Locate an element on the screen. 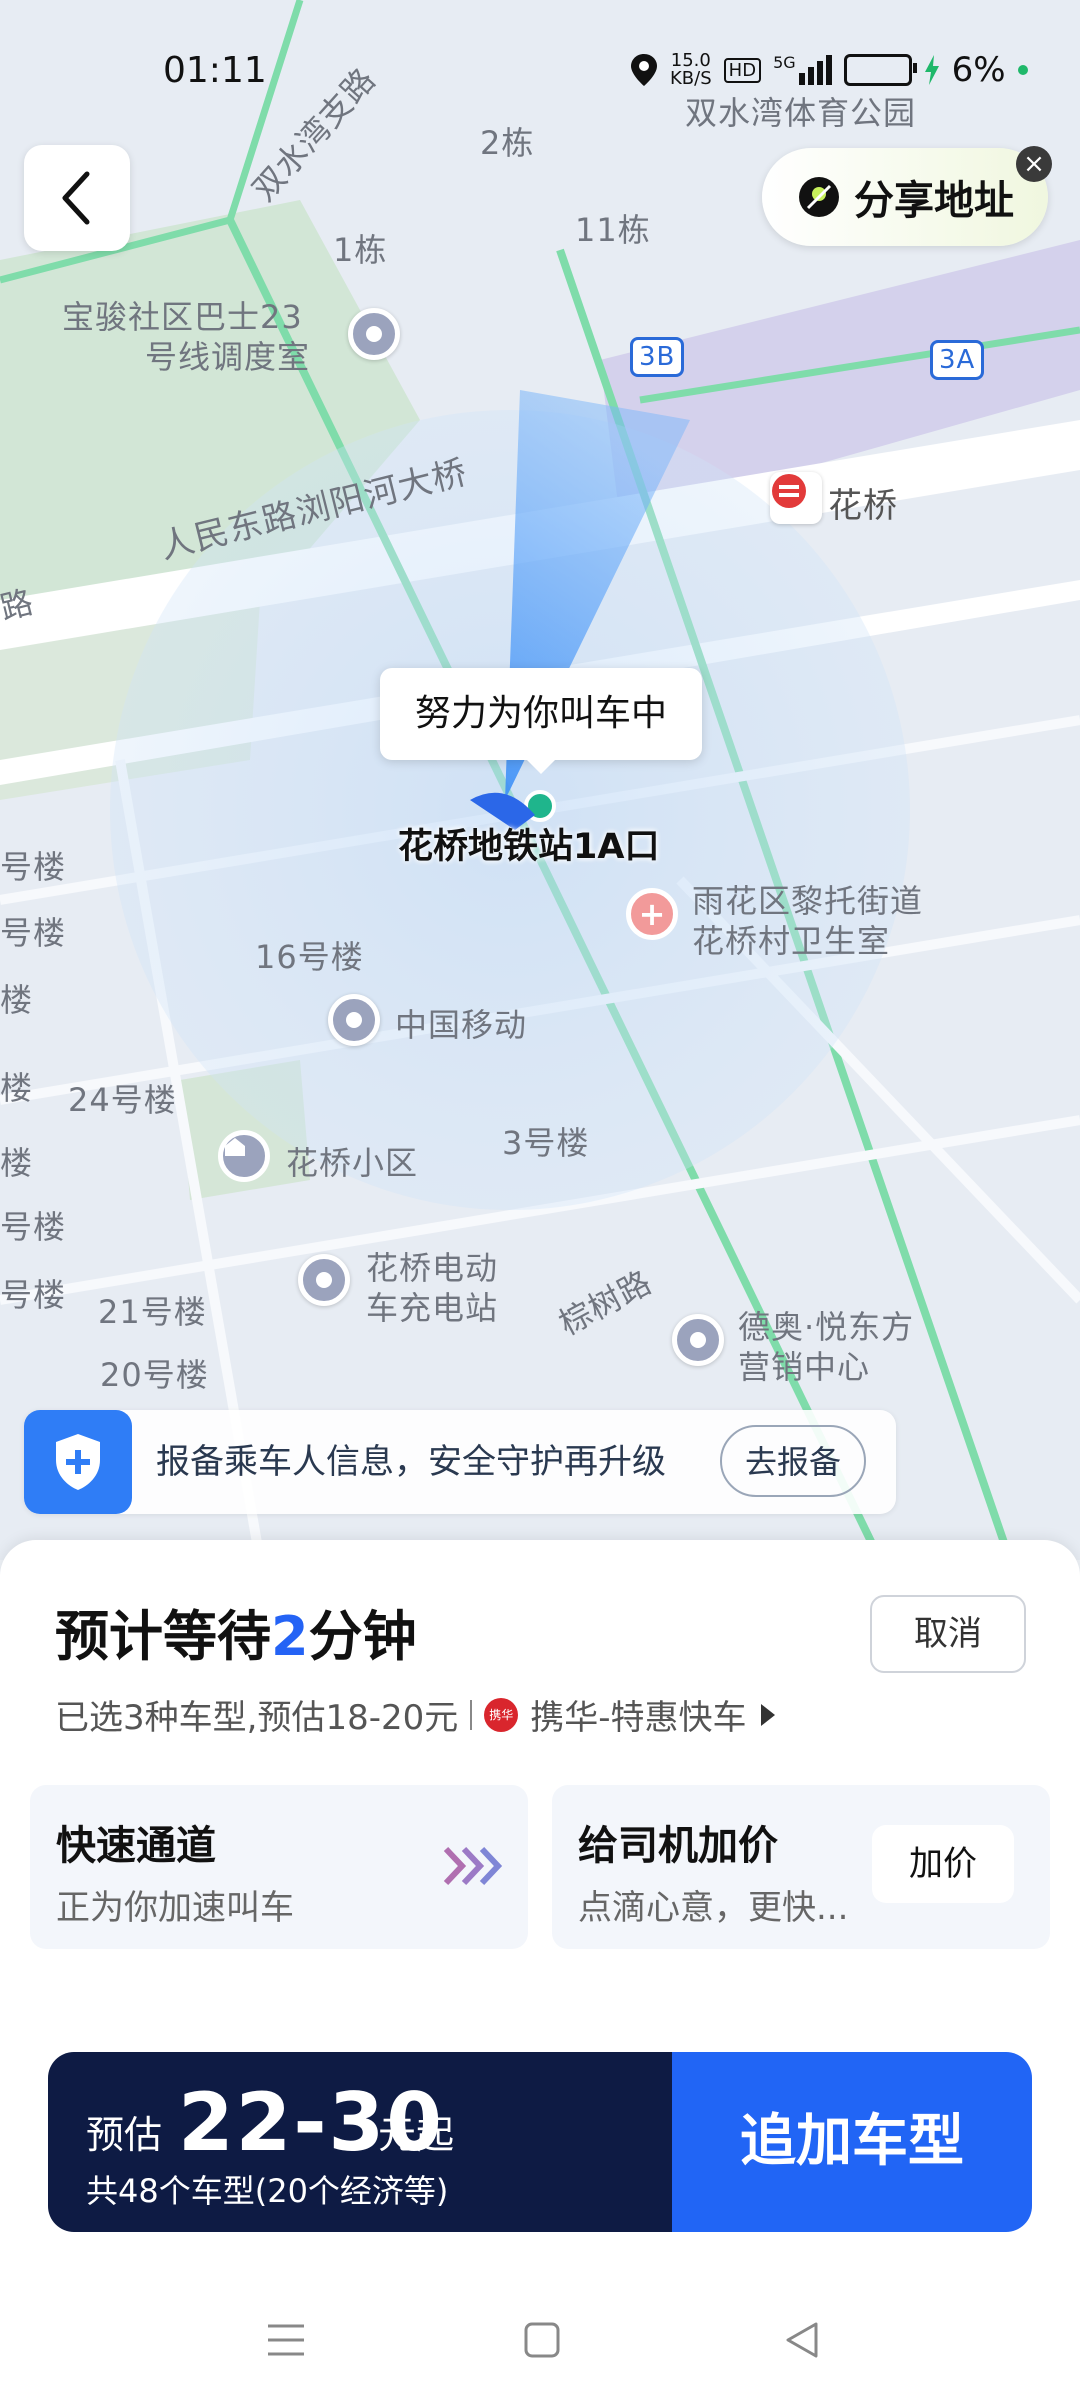 The image size is (1080, 2400). status-icons: 15.0 KB/S HD 5G 6% is located at coordinates (829, 70).